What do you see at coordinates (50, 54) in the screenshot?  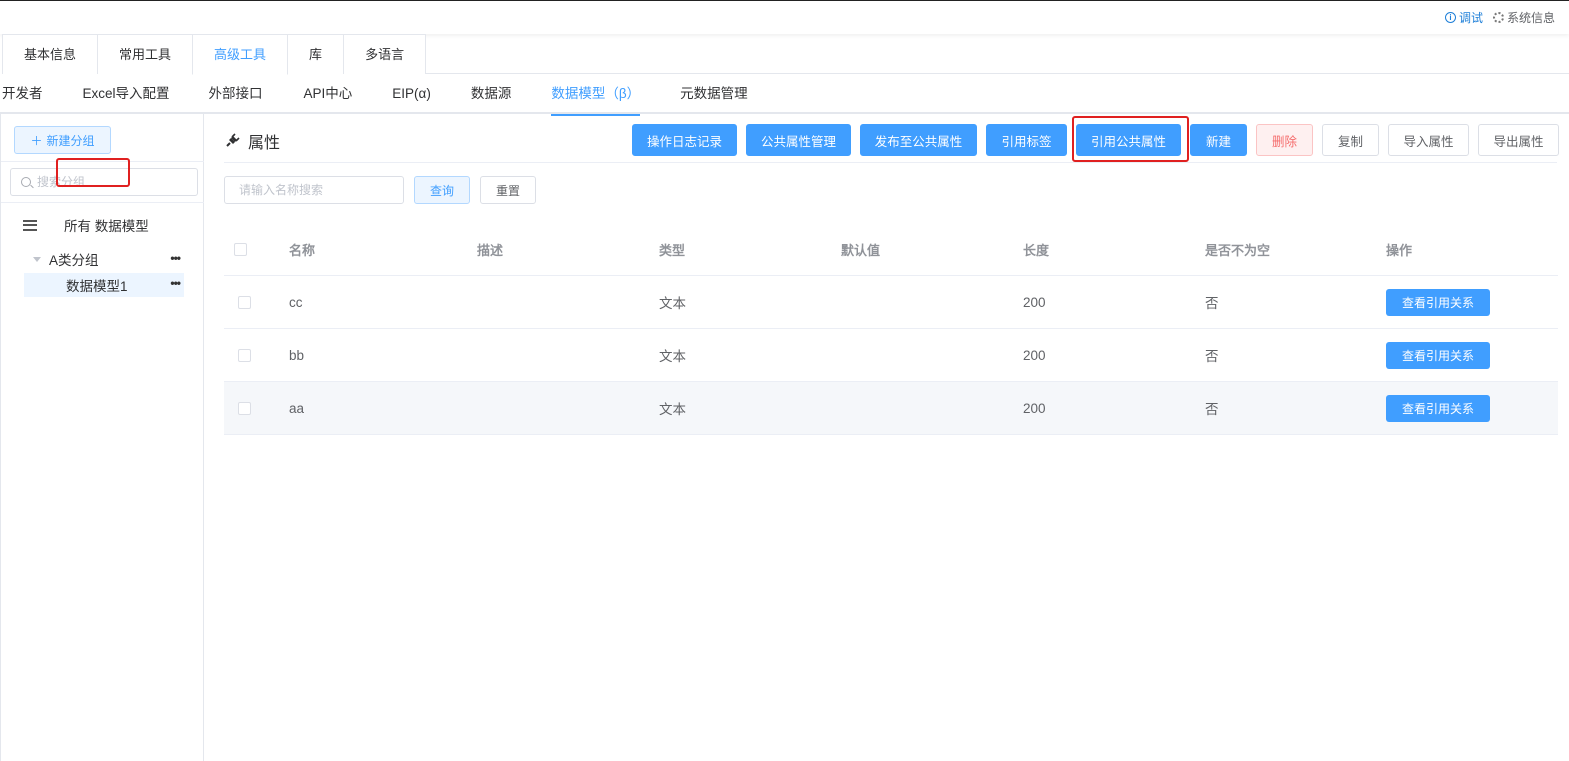 I see `tab-basic-info: 基本信息` at bounding box center [50, 54].